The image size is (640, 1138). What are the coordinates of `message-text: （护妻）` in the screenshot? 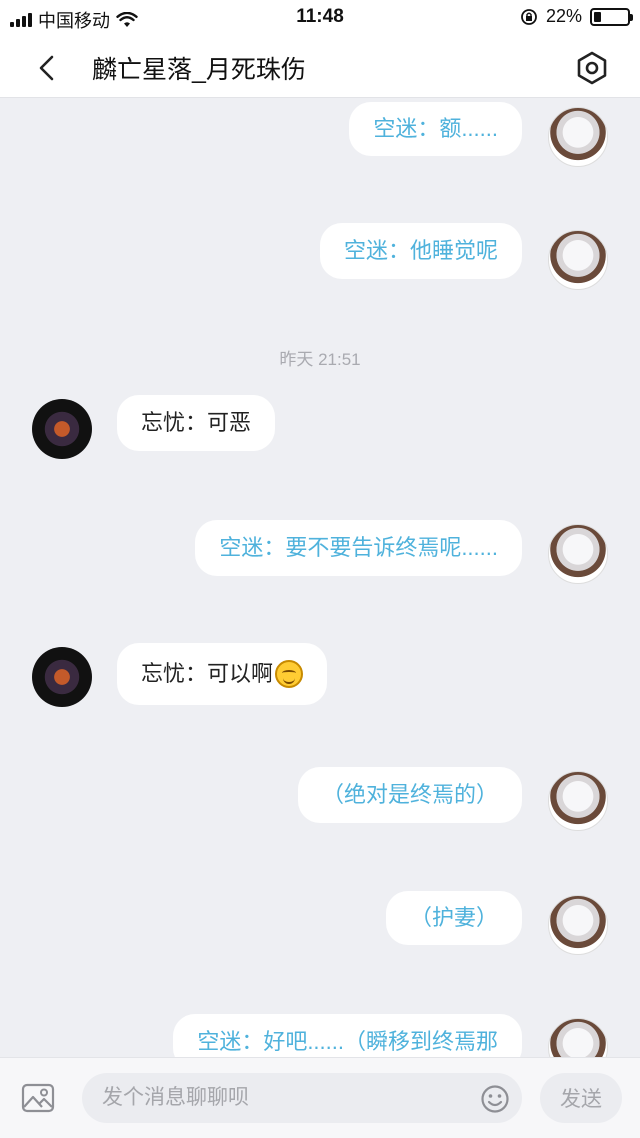 It's located at (453, 917).